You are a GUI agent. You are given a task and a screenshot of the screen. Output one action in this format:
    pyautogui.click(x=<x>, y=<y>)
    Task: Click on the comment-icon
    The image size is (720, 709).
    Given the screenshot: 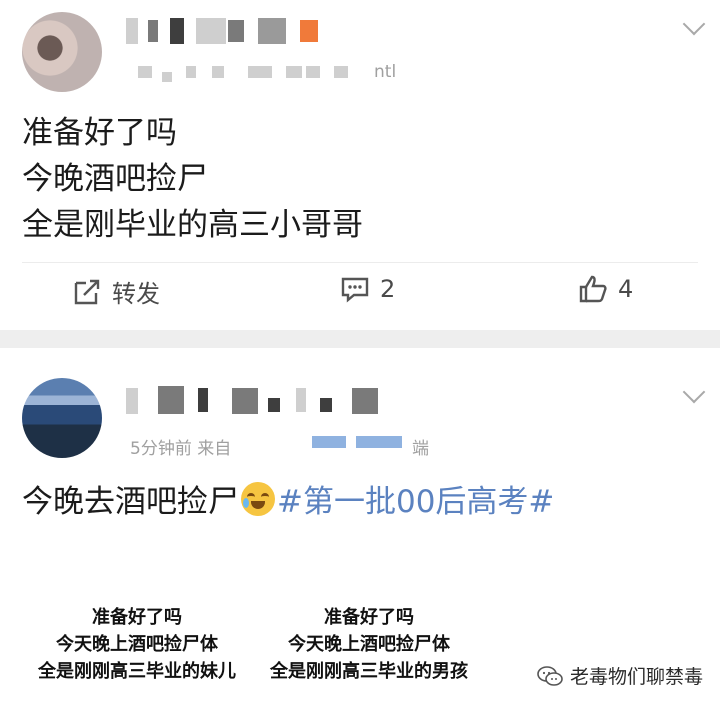 What is the action you would take?
    pyautogui.click(x=355, y=290)
    